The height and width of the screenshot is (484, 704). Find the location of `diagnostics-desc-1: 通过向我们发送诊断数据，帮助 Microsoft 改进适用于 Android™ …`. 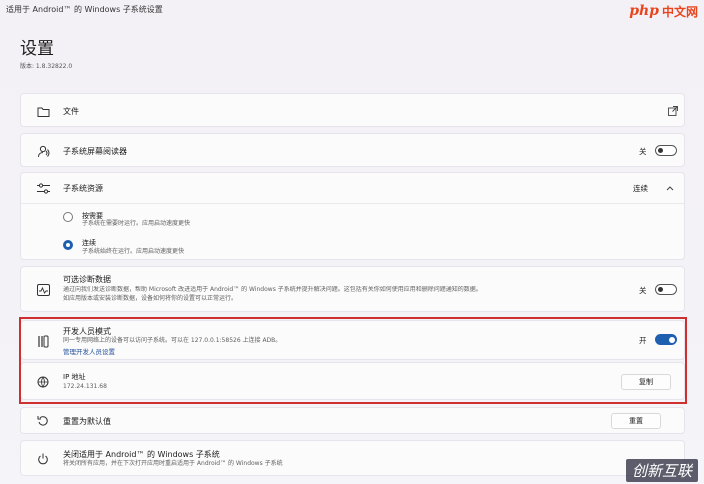

diagnostics-desc-1: 通过向我们发送诊断数据，帮助 Microsoft 改进适用于 Android™ … is located at coordinates (272, 289).